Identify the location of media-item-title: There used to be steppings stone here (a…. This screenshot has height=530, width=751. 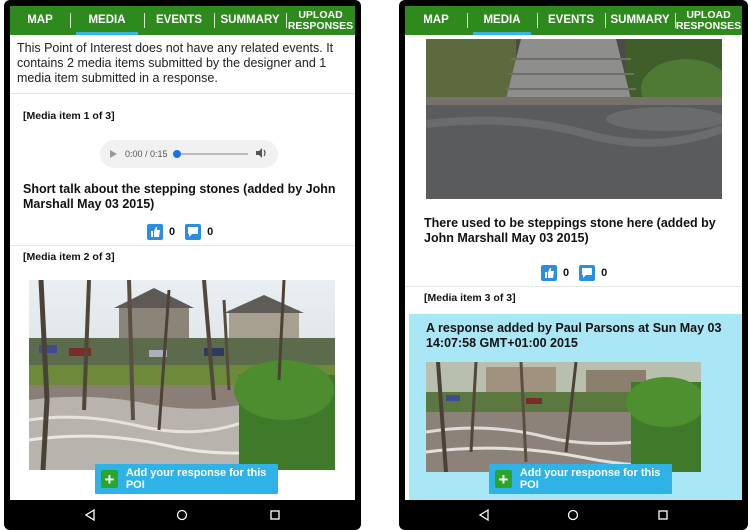
(570, 230).